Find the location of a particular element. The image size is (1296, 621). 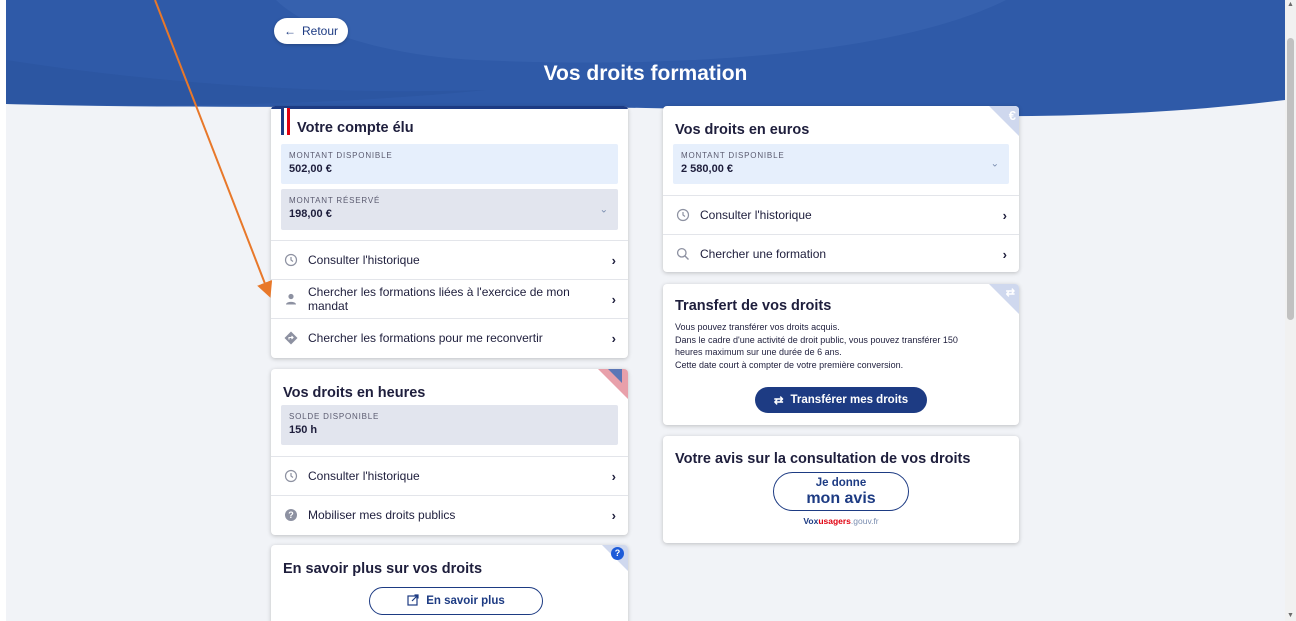

direction-icon is located at coordinates (291, 338).